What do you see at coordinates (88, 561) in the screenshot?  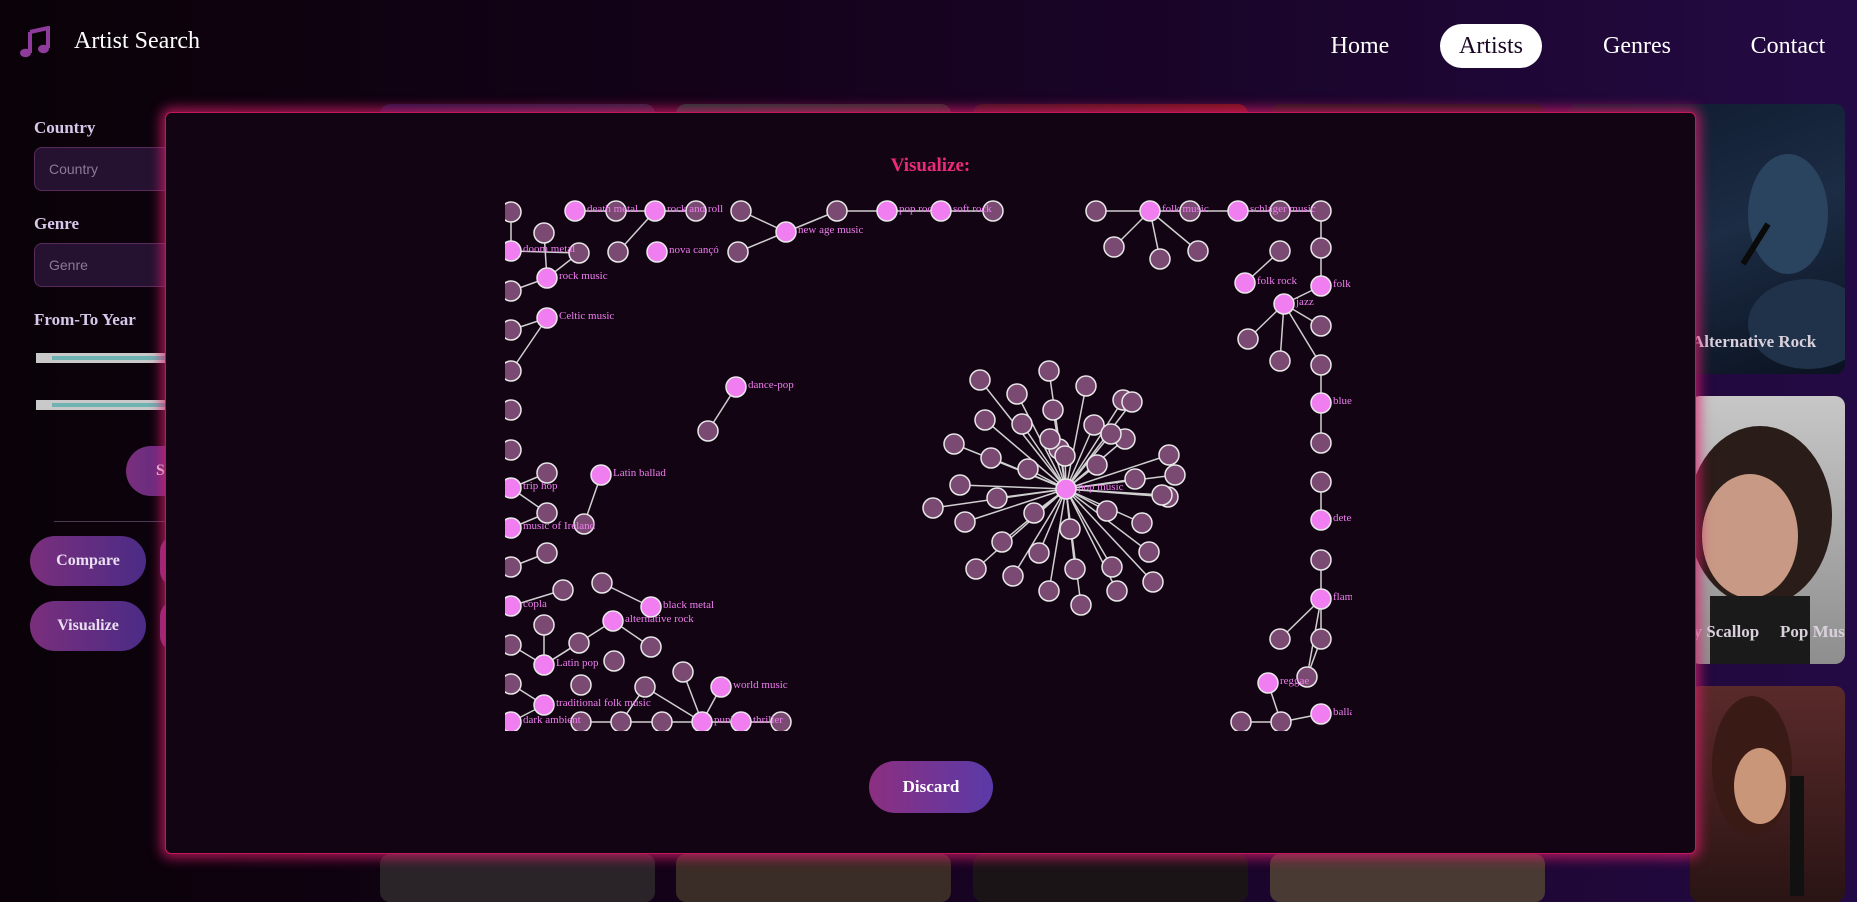 I see `compare-button: Compare` at bounding box center [88, 561].